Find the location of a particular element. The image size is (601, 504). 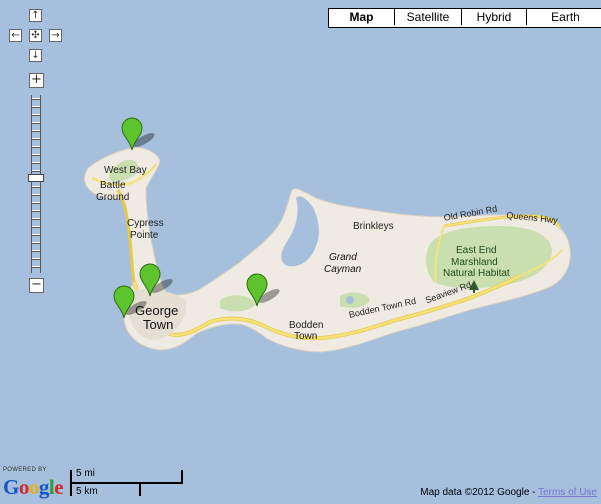

logo-letter: e is located at coordinates (59, 487).